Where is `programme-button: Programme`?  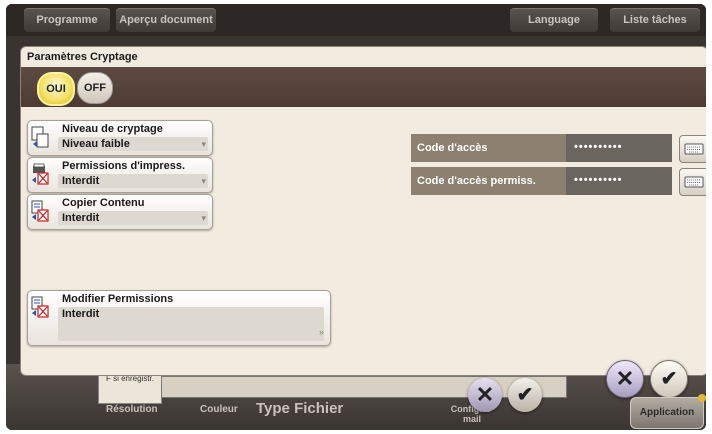
programme-button: Programme is located at coordinates (67, 20).